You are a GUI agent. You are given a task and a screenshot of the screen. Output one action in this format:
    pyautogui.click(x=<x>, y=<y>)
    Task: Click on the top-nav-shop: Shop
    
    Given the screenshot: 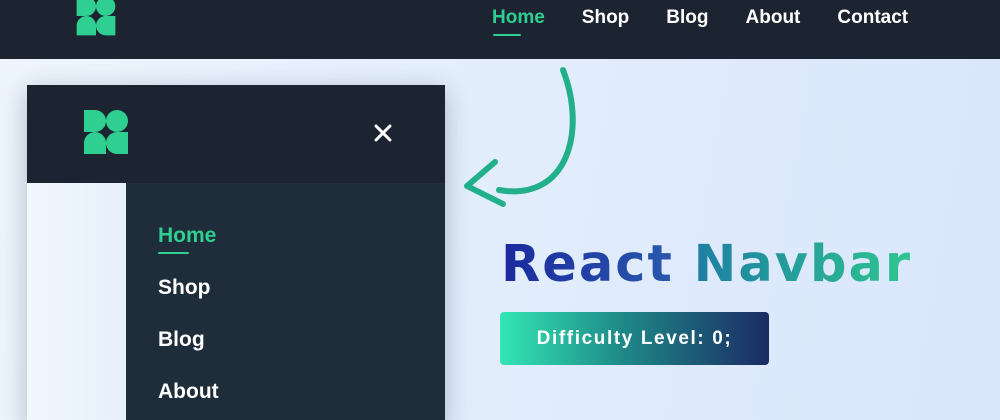 What is the action you would take?
    pyautogui.click(x=606, y=18)
    